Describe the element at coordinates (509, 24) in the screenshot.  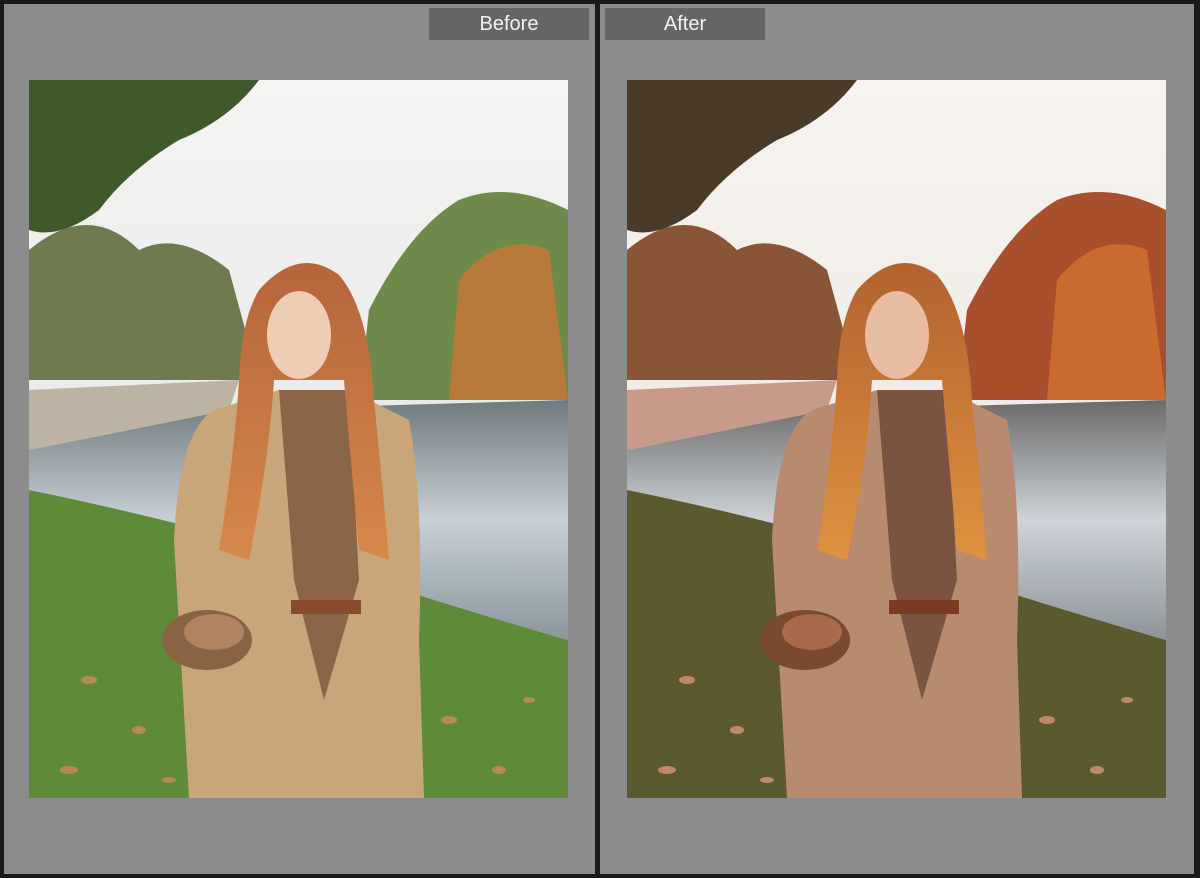
I see `before-label: Before` at that location.